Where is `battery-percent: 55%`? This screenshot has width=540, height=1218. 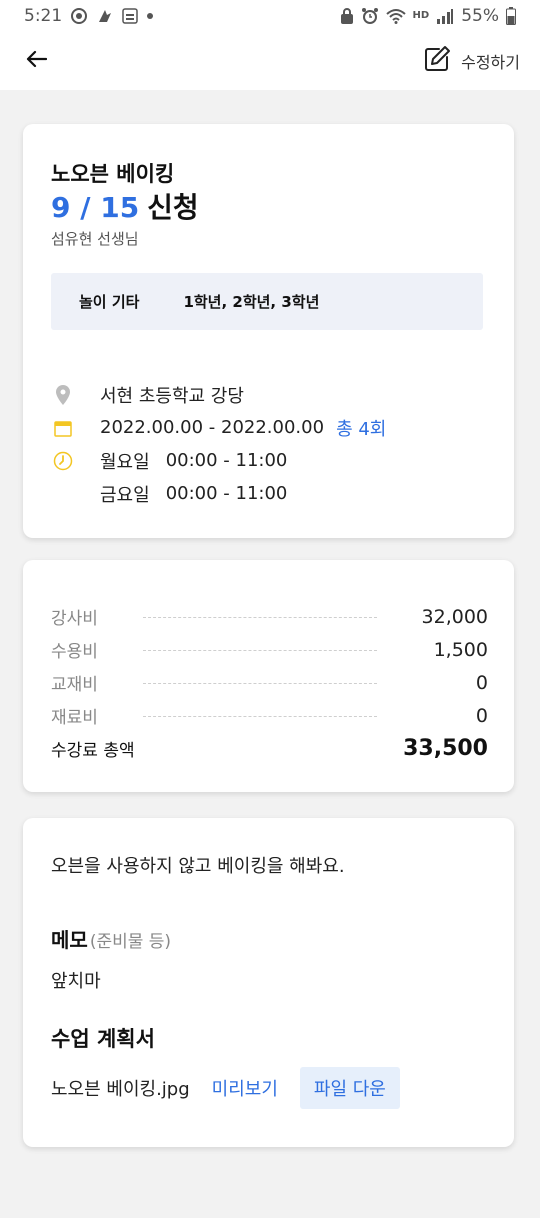
battery-percent: 55% is located at coordinates (480, 16).